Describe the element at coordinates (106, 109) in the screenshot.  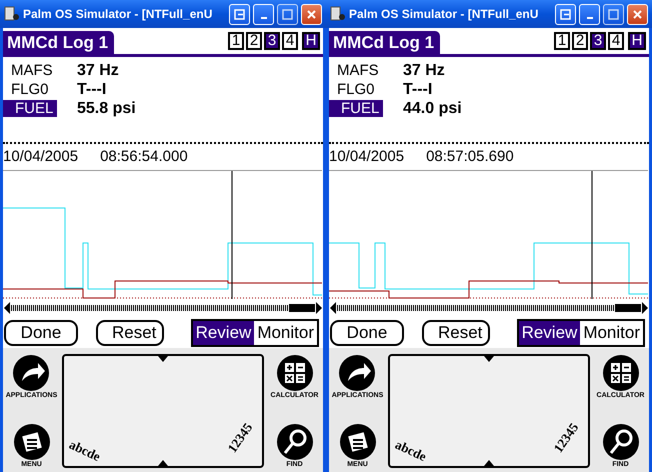
I see `field-value: 55.8 psi` at that location.